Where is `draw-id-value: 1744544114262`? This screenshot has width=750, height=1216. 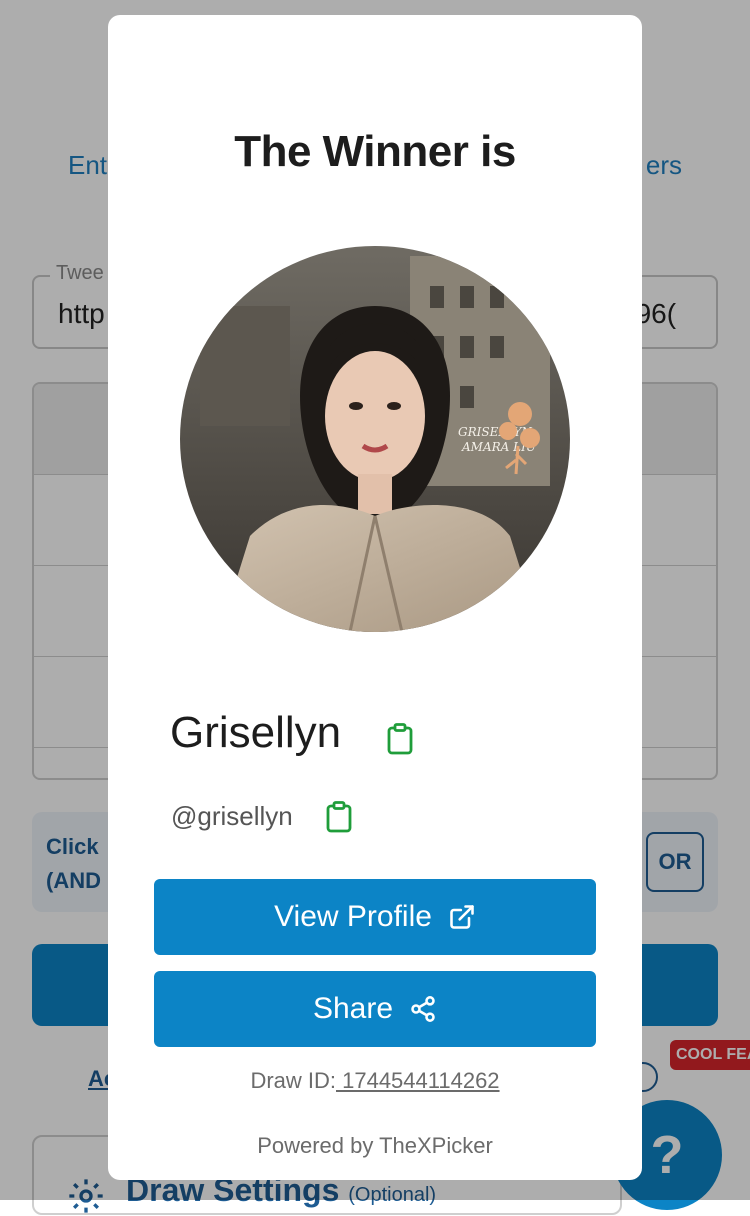 draw-id-value: 1744544114262 is located at coordinates (417, 1080).